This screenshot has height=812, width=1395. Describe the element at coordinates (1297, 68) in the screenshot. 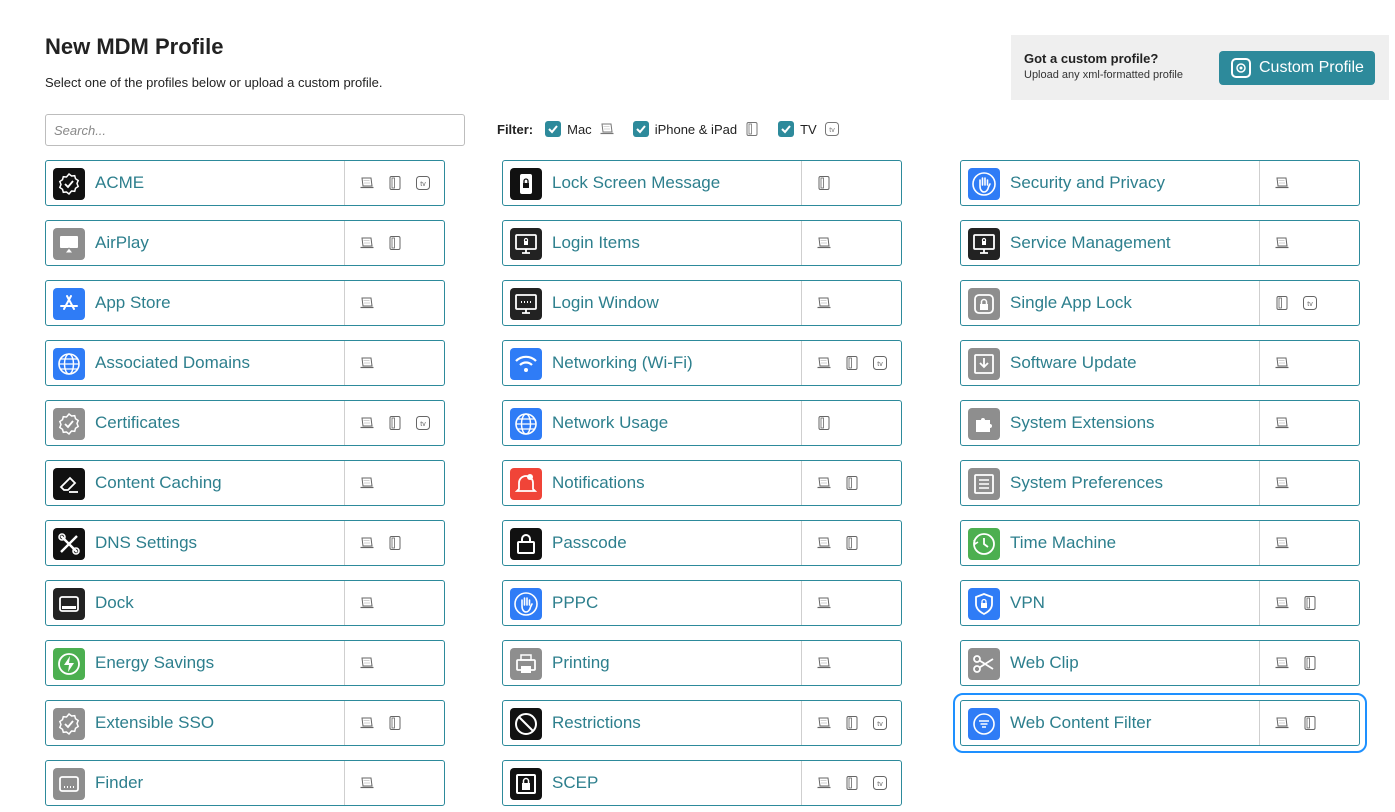

I see `custom-profile-button: Custom Profile` at that location.